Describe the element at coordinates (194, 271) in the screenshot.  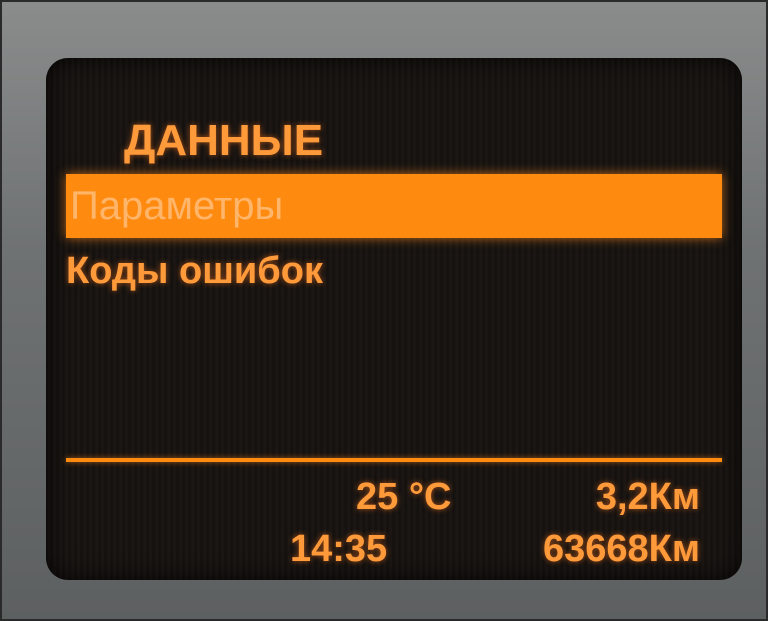
I see `menu-item-error-codes: Коды ошибок` at that location.